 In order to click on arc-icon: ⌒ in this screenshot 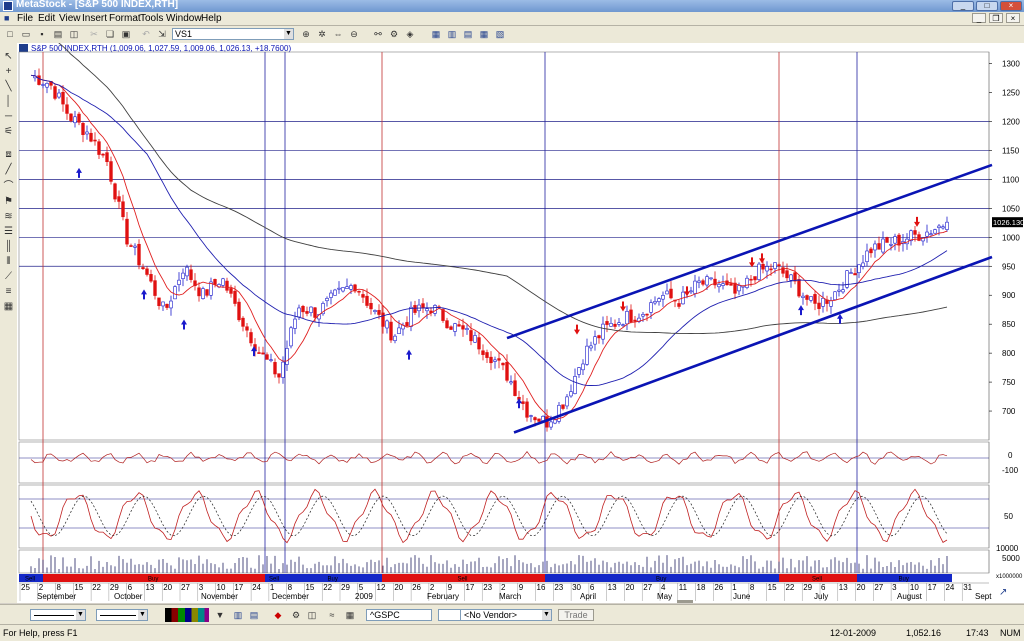, I will do `click(8, 186)`.